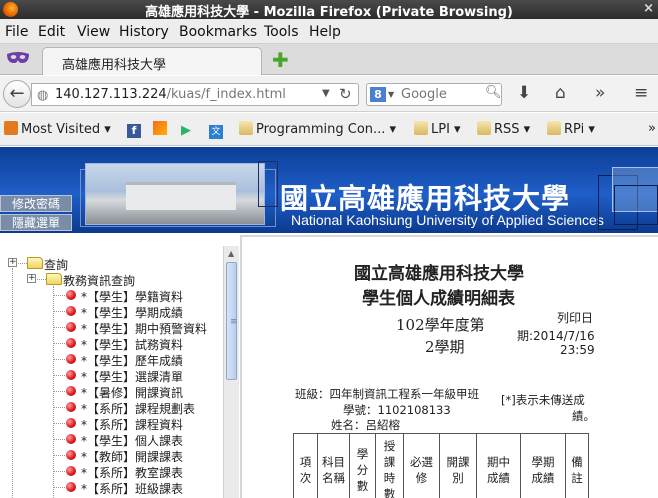 This screenshot has width=658, height=498. I want to click on tab-label: 高雄應用科技大學, so click(114, 65).